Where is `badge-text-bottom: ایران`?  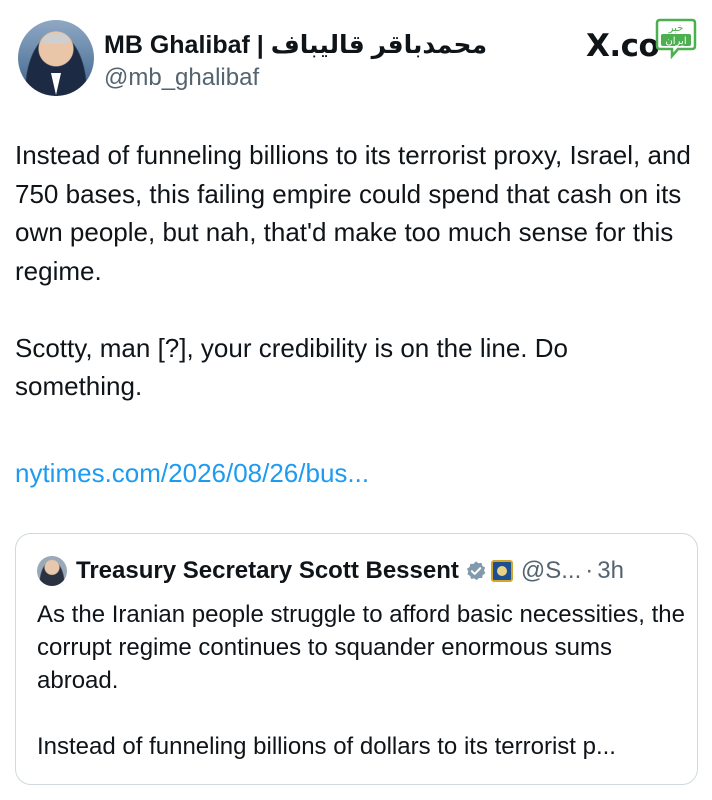 badge-text-bottom: ایران is located at coordinates (675, 41).